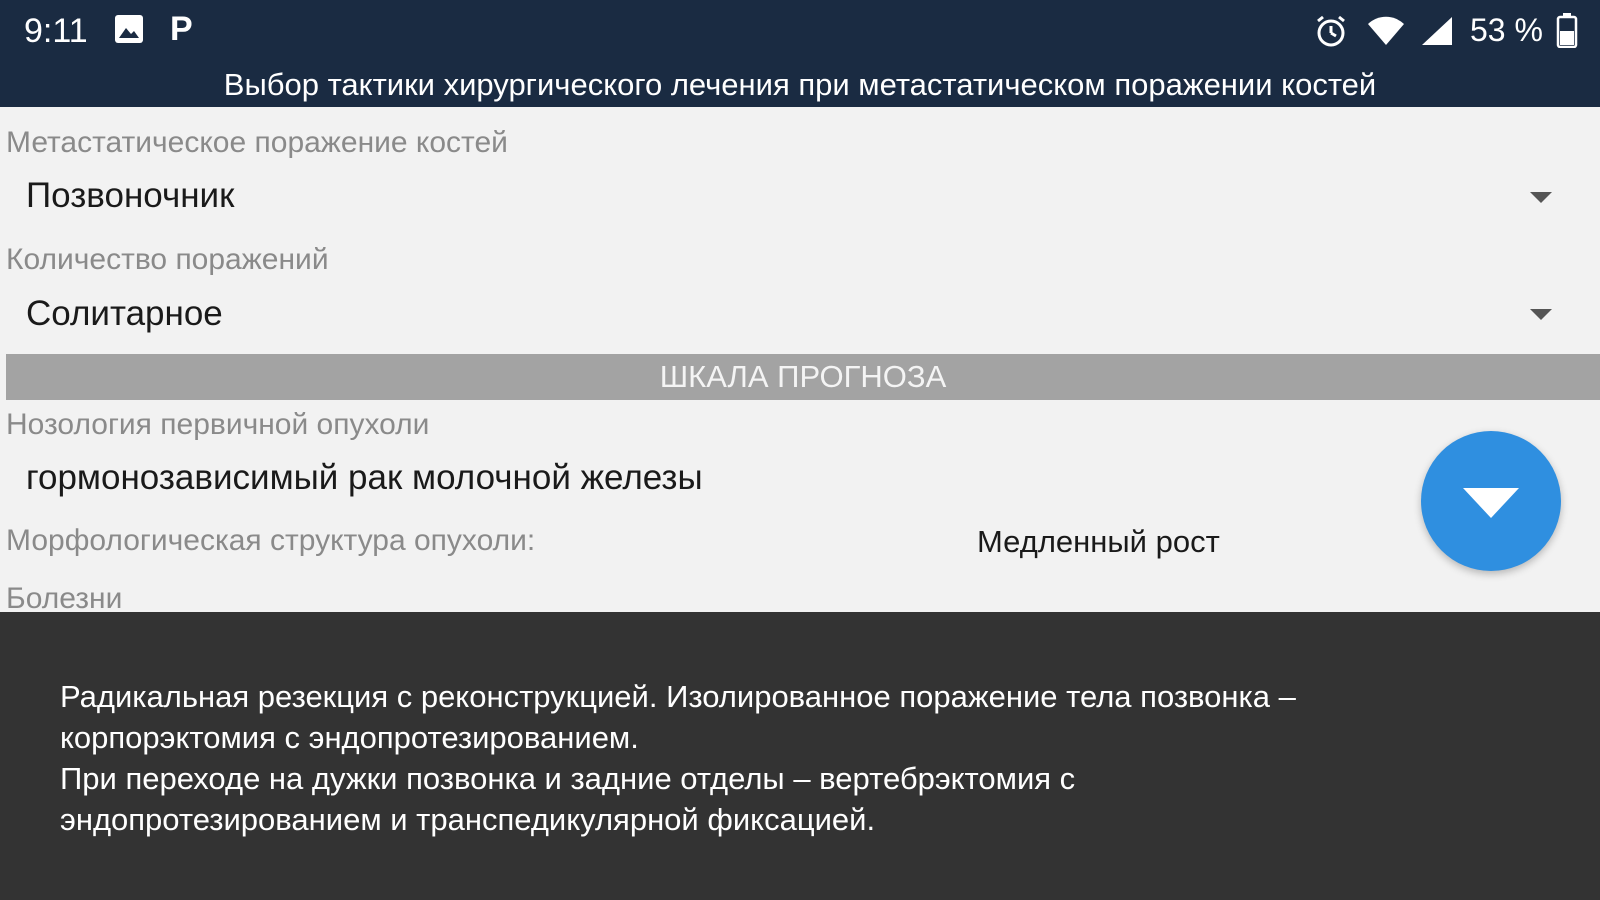 This screenshot has height=900, width=1600. Describe the element at coordinates (1437, 33) in the screenshot. I see `signal-icon` at that location.